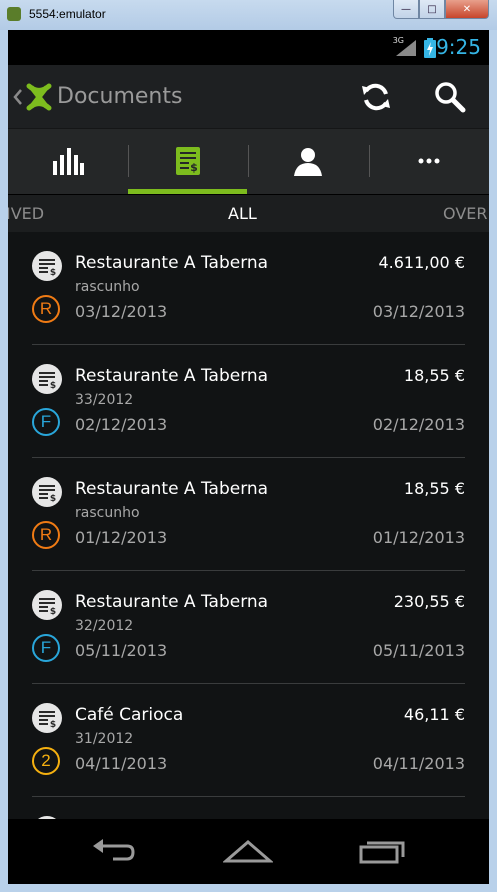 The height and width of the screenshot is (892, 497). What do you see at coordinates (248, 888) in the screenshot?
I see `window-bottom-border` at bounding box center [248, 888].